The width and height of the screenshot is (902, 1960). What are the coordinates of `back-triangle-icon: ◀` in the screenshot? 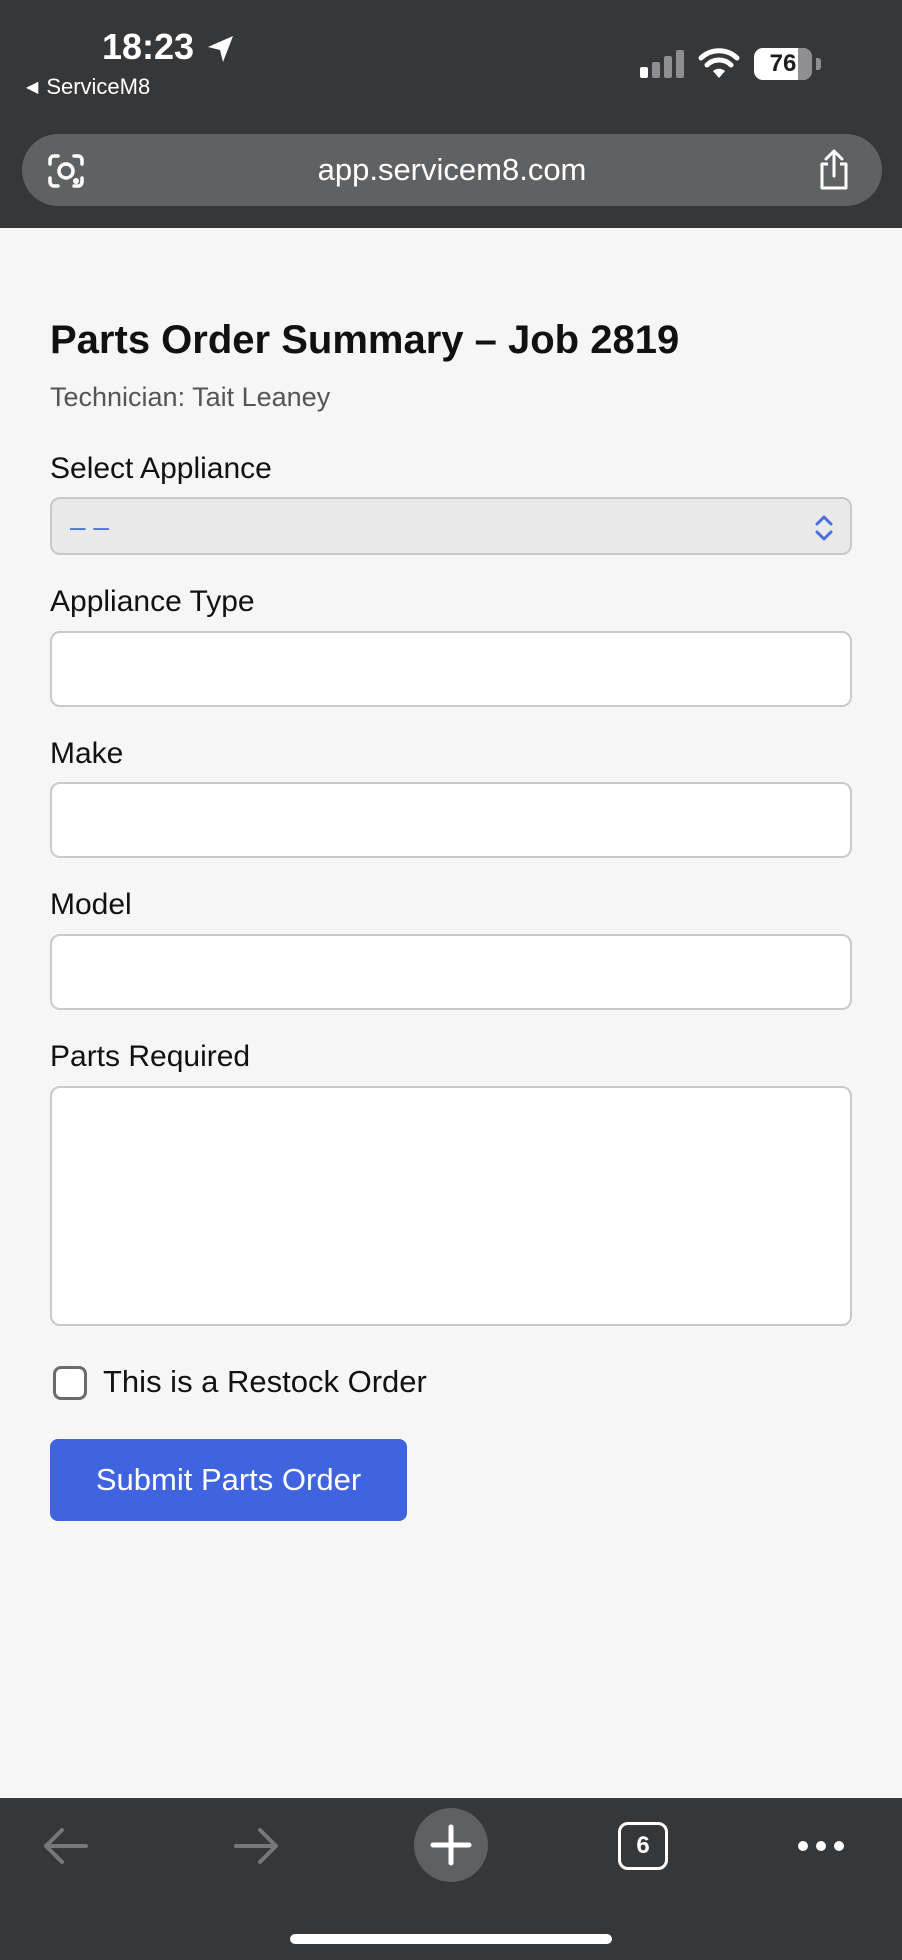 It's located at (32, 87).